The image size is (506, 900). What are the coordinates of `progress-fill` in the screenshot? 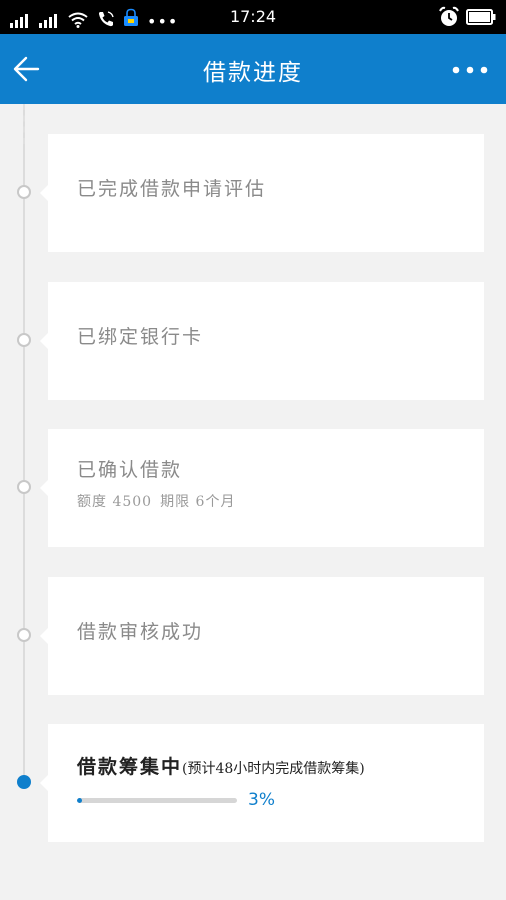 It's located at (79, 800).